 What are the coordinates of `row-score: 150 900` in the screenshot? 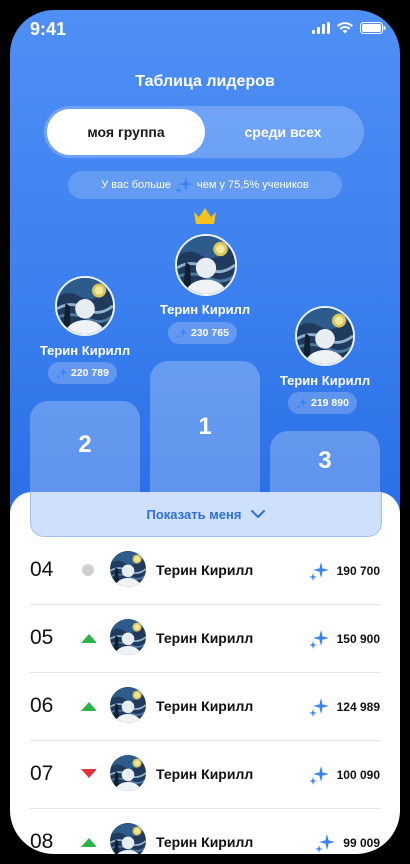 It's located at (344, 639).